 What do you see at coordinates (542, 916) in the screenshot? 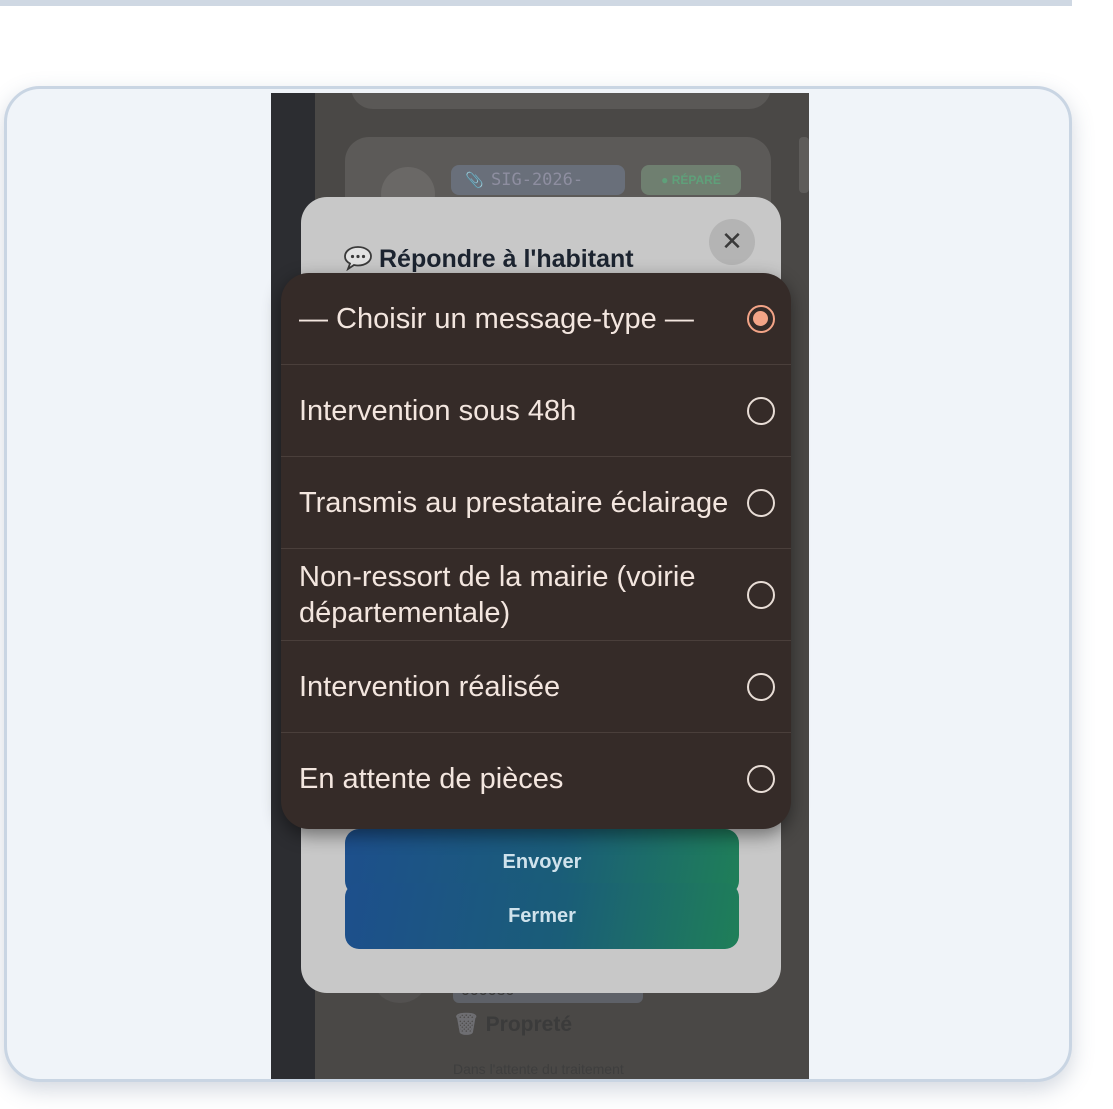
I see `close-button: Fermer` at bounding box center [542, 916].